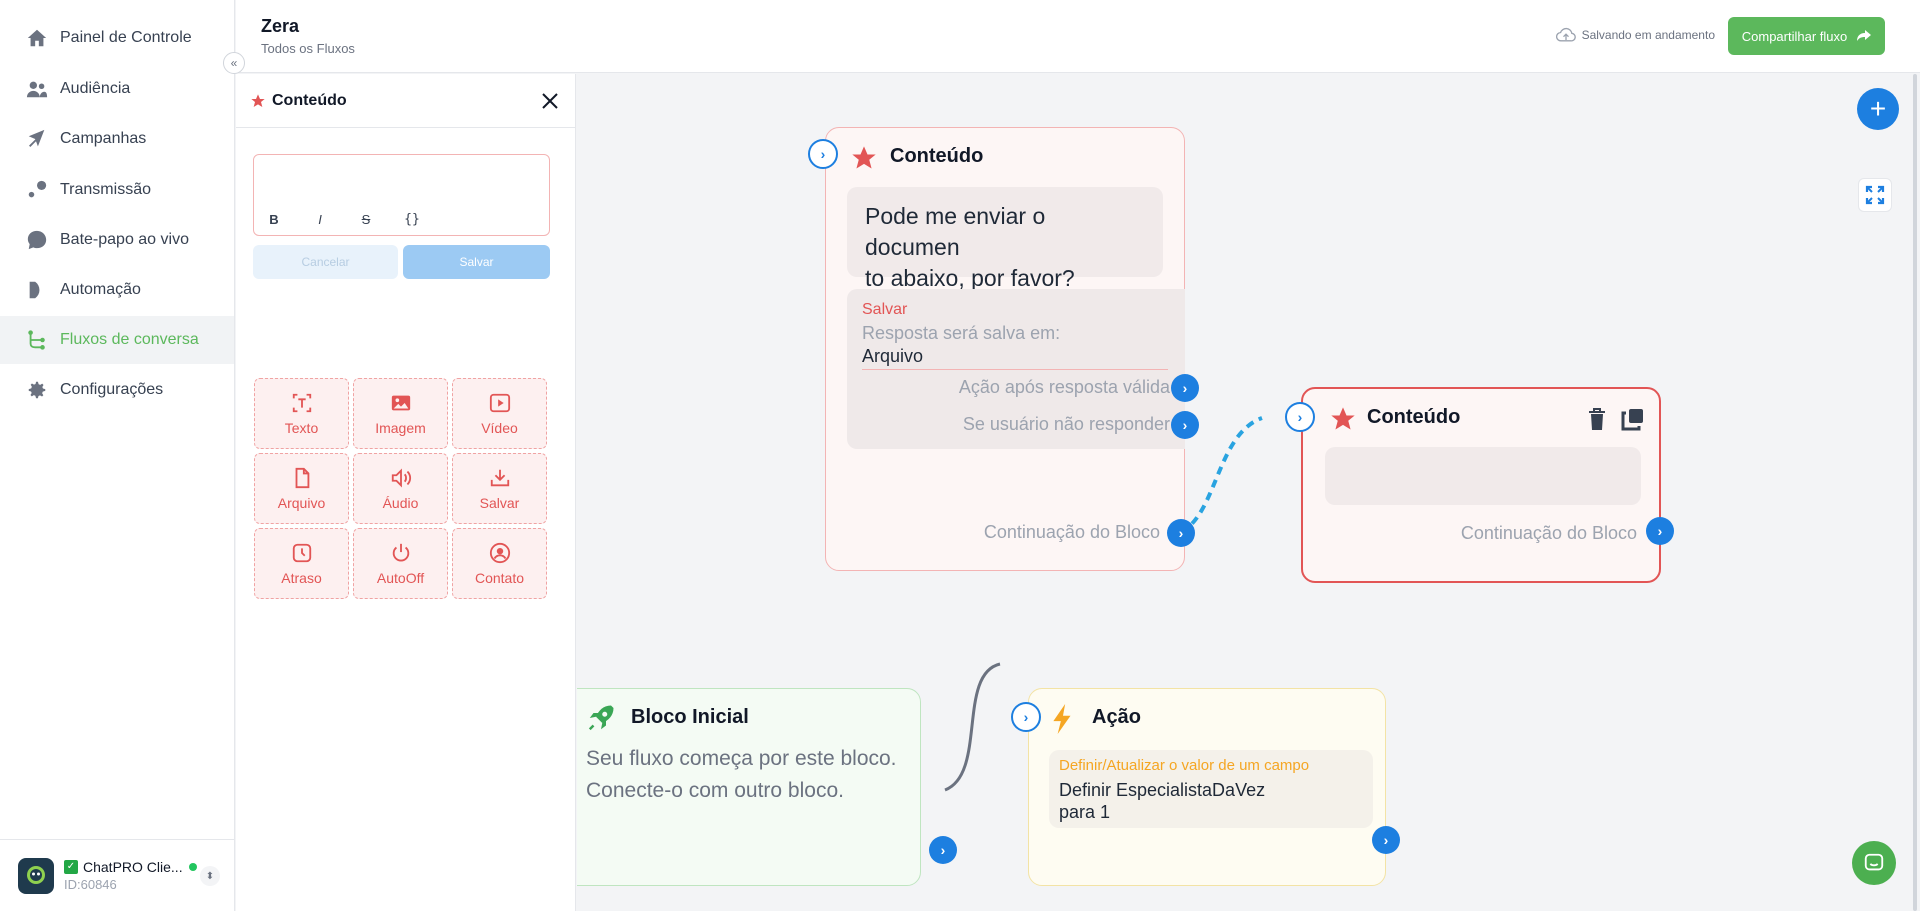  Describe the element at coordinates (1116, 717) in the screenshot. I see `node-title: Ação` at that location.